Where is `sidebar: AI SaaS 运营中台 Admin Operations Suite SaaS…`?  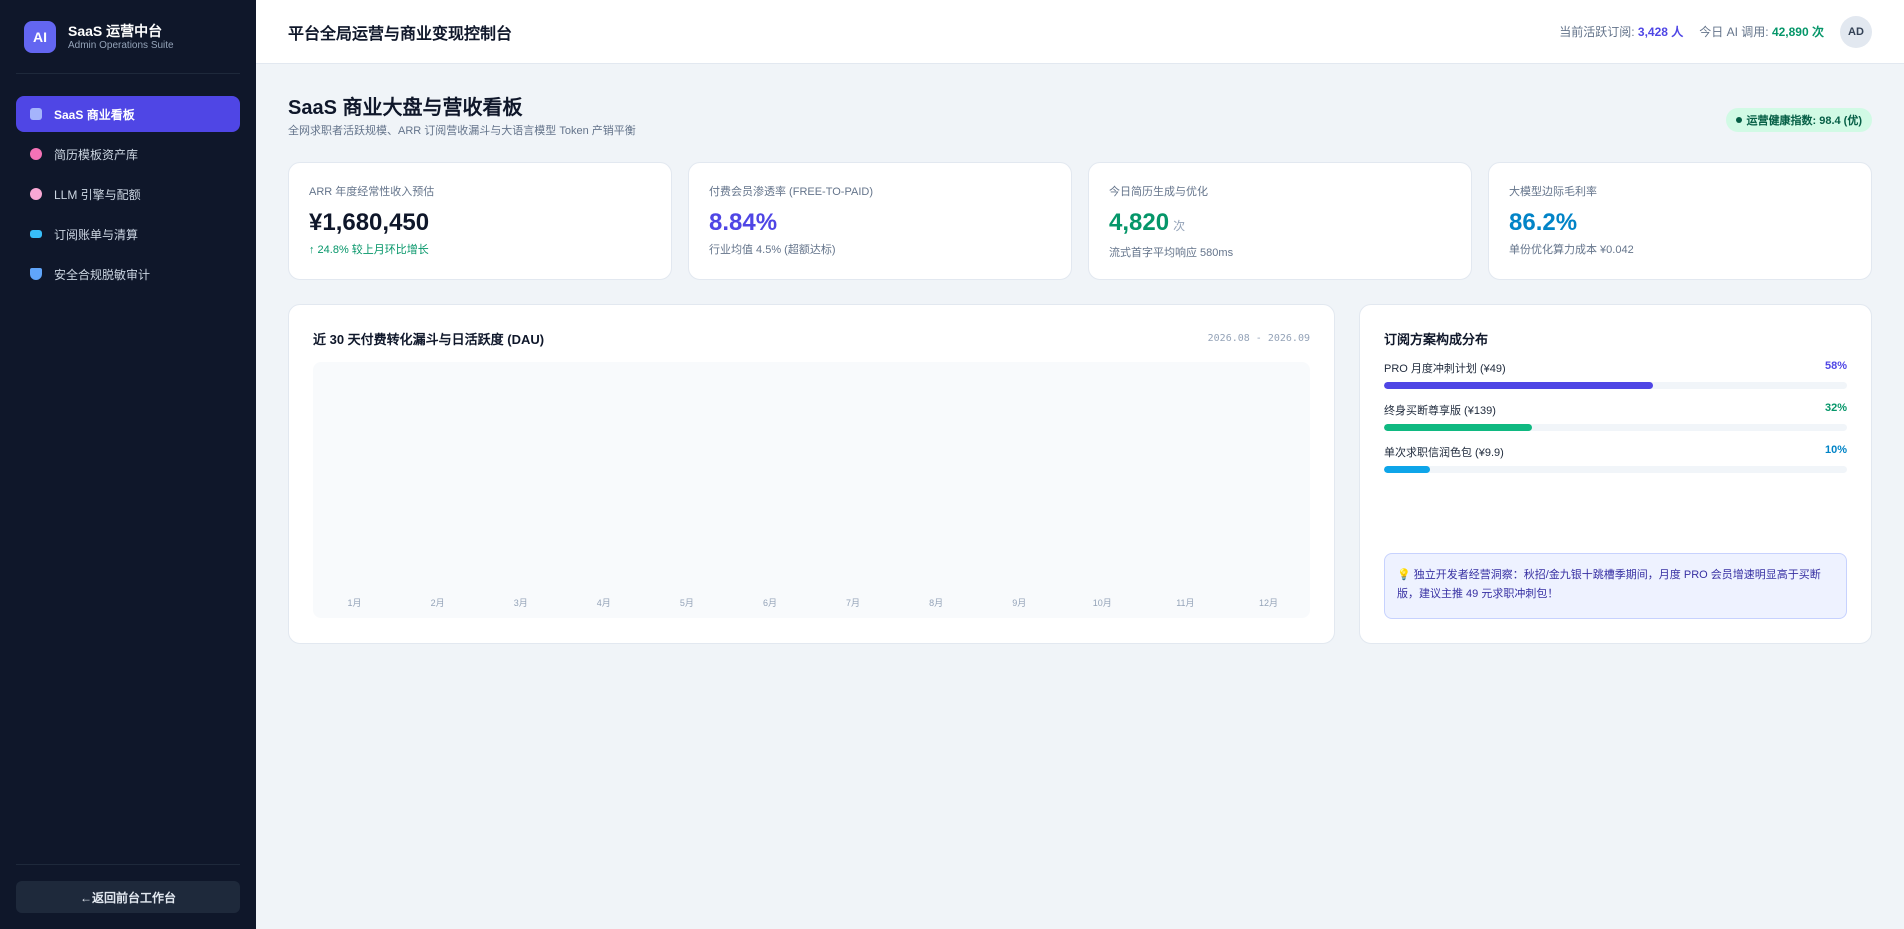
sidebar: AI SaaS 运营中台 Admin Operations Suite SaaS… is located at coordinates (128, 464).